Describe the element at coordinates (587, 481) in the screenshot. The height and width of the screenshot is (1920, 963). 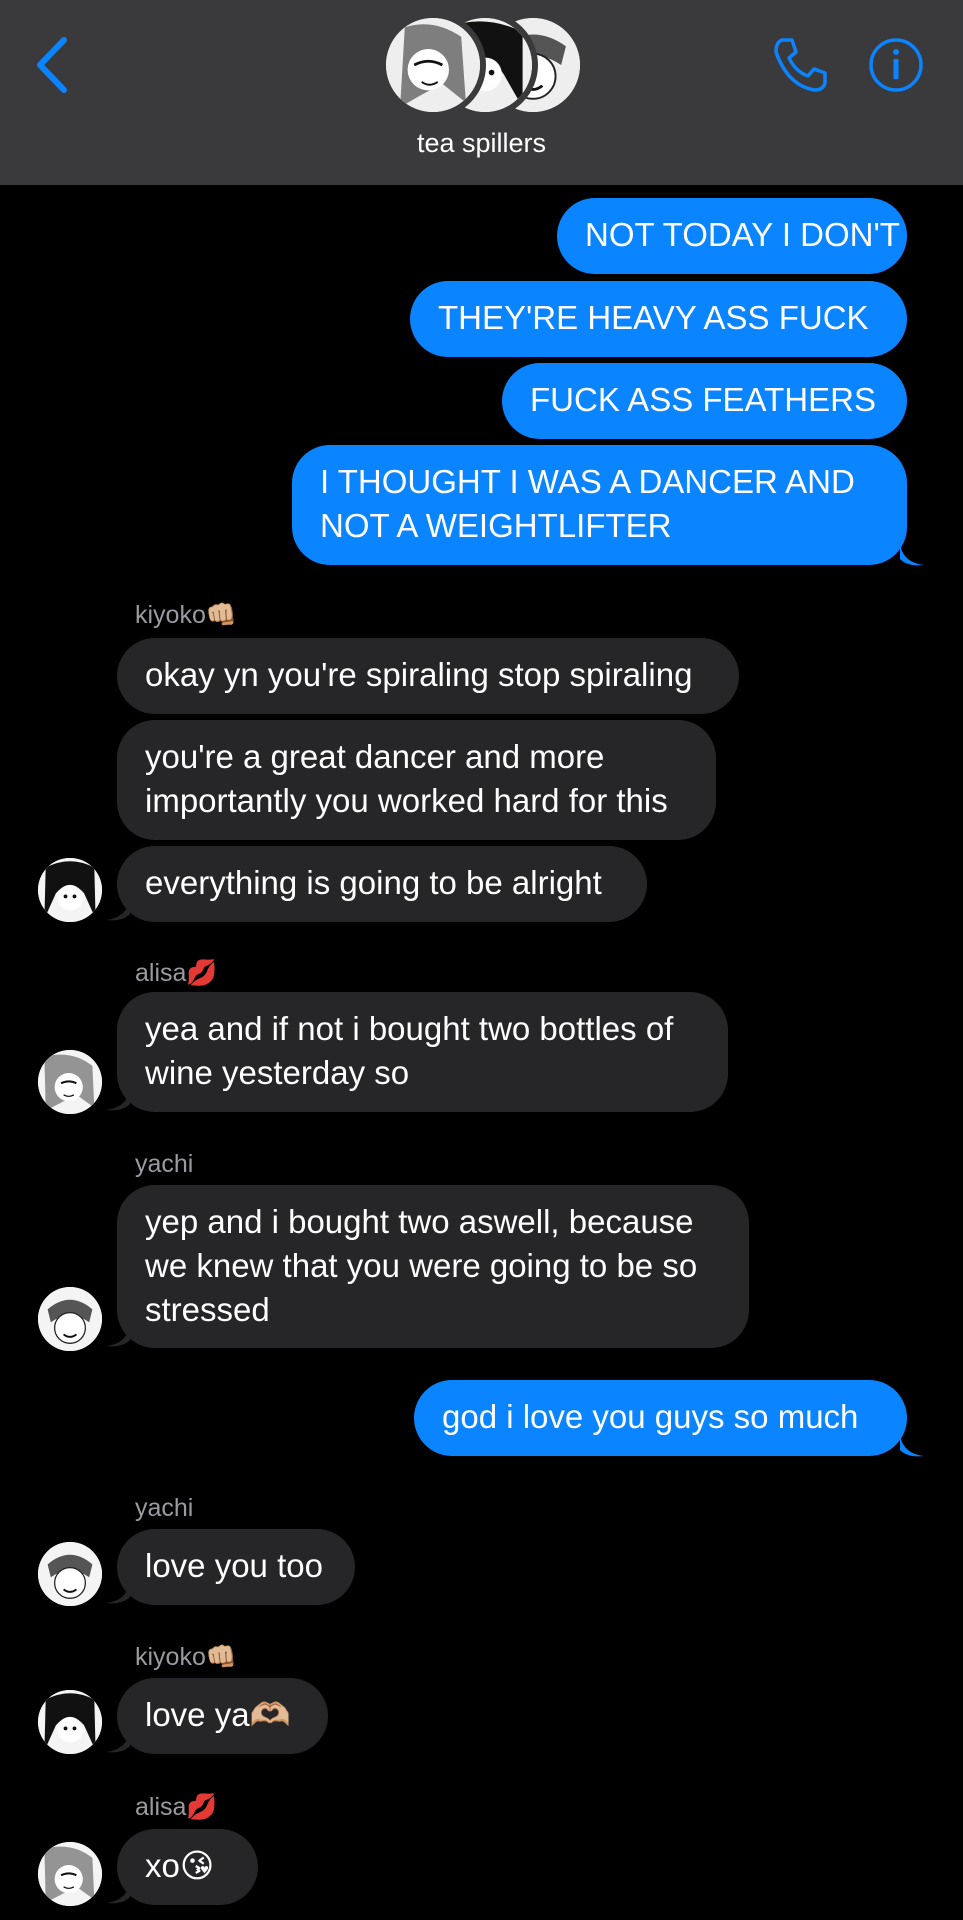
I see `message-text-line: I THOUGHT I WAS A DANCER AND` at that location.